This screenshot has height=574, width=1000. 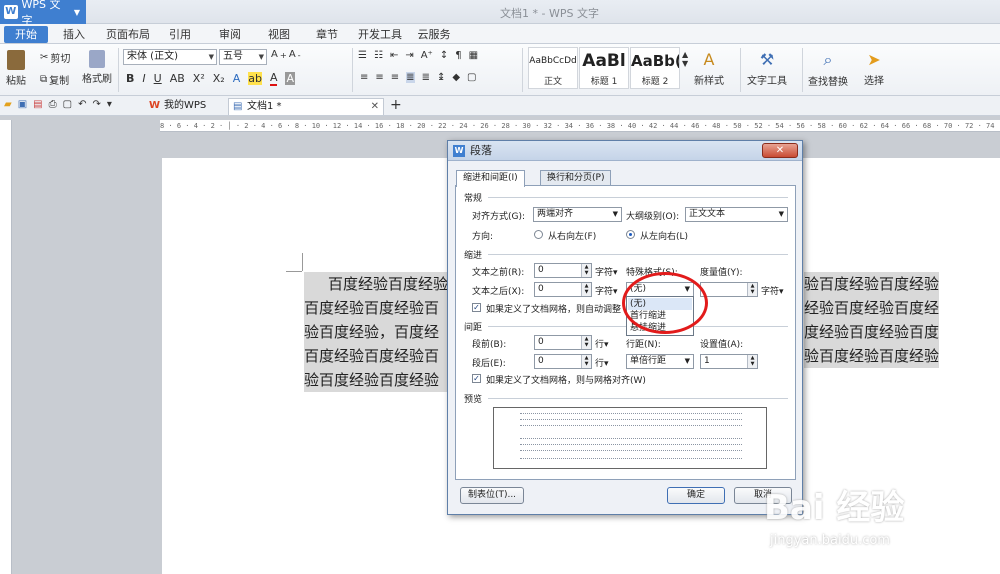 What do you see at coordinates (211, 78) in the screenshot?
I see `font-format-buttons: B I U AB X² X₂ Aab A A` at bounding box center [211, 78].